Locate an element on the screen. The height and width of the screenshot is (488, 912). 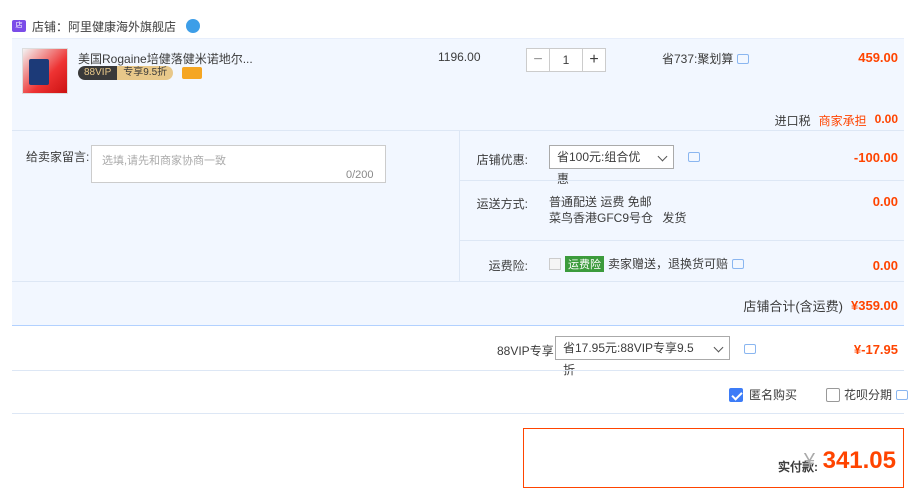
vip-selected: 省17.95元:88VIP专享9.5折 is located at coordinates (628, 359).